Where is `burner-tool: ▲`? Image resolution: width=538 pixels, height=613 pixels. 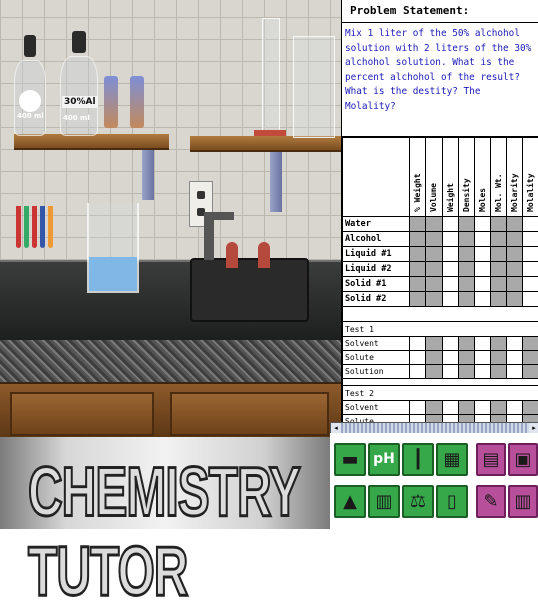 burner-tool: ▲ is located at coordinates (350, 501).